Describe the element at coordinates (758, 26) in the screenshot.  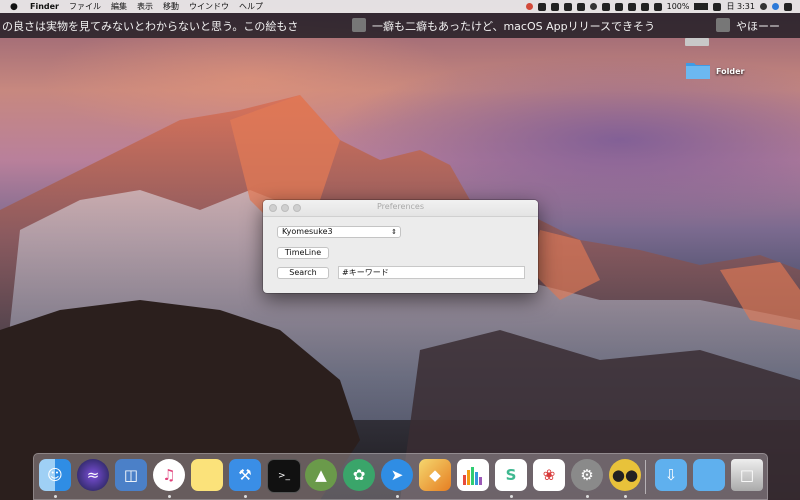
I see `ticker-tweet-text: やほーー` at that location.